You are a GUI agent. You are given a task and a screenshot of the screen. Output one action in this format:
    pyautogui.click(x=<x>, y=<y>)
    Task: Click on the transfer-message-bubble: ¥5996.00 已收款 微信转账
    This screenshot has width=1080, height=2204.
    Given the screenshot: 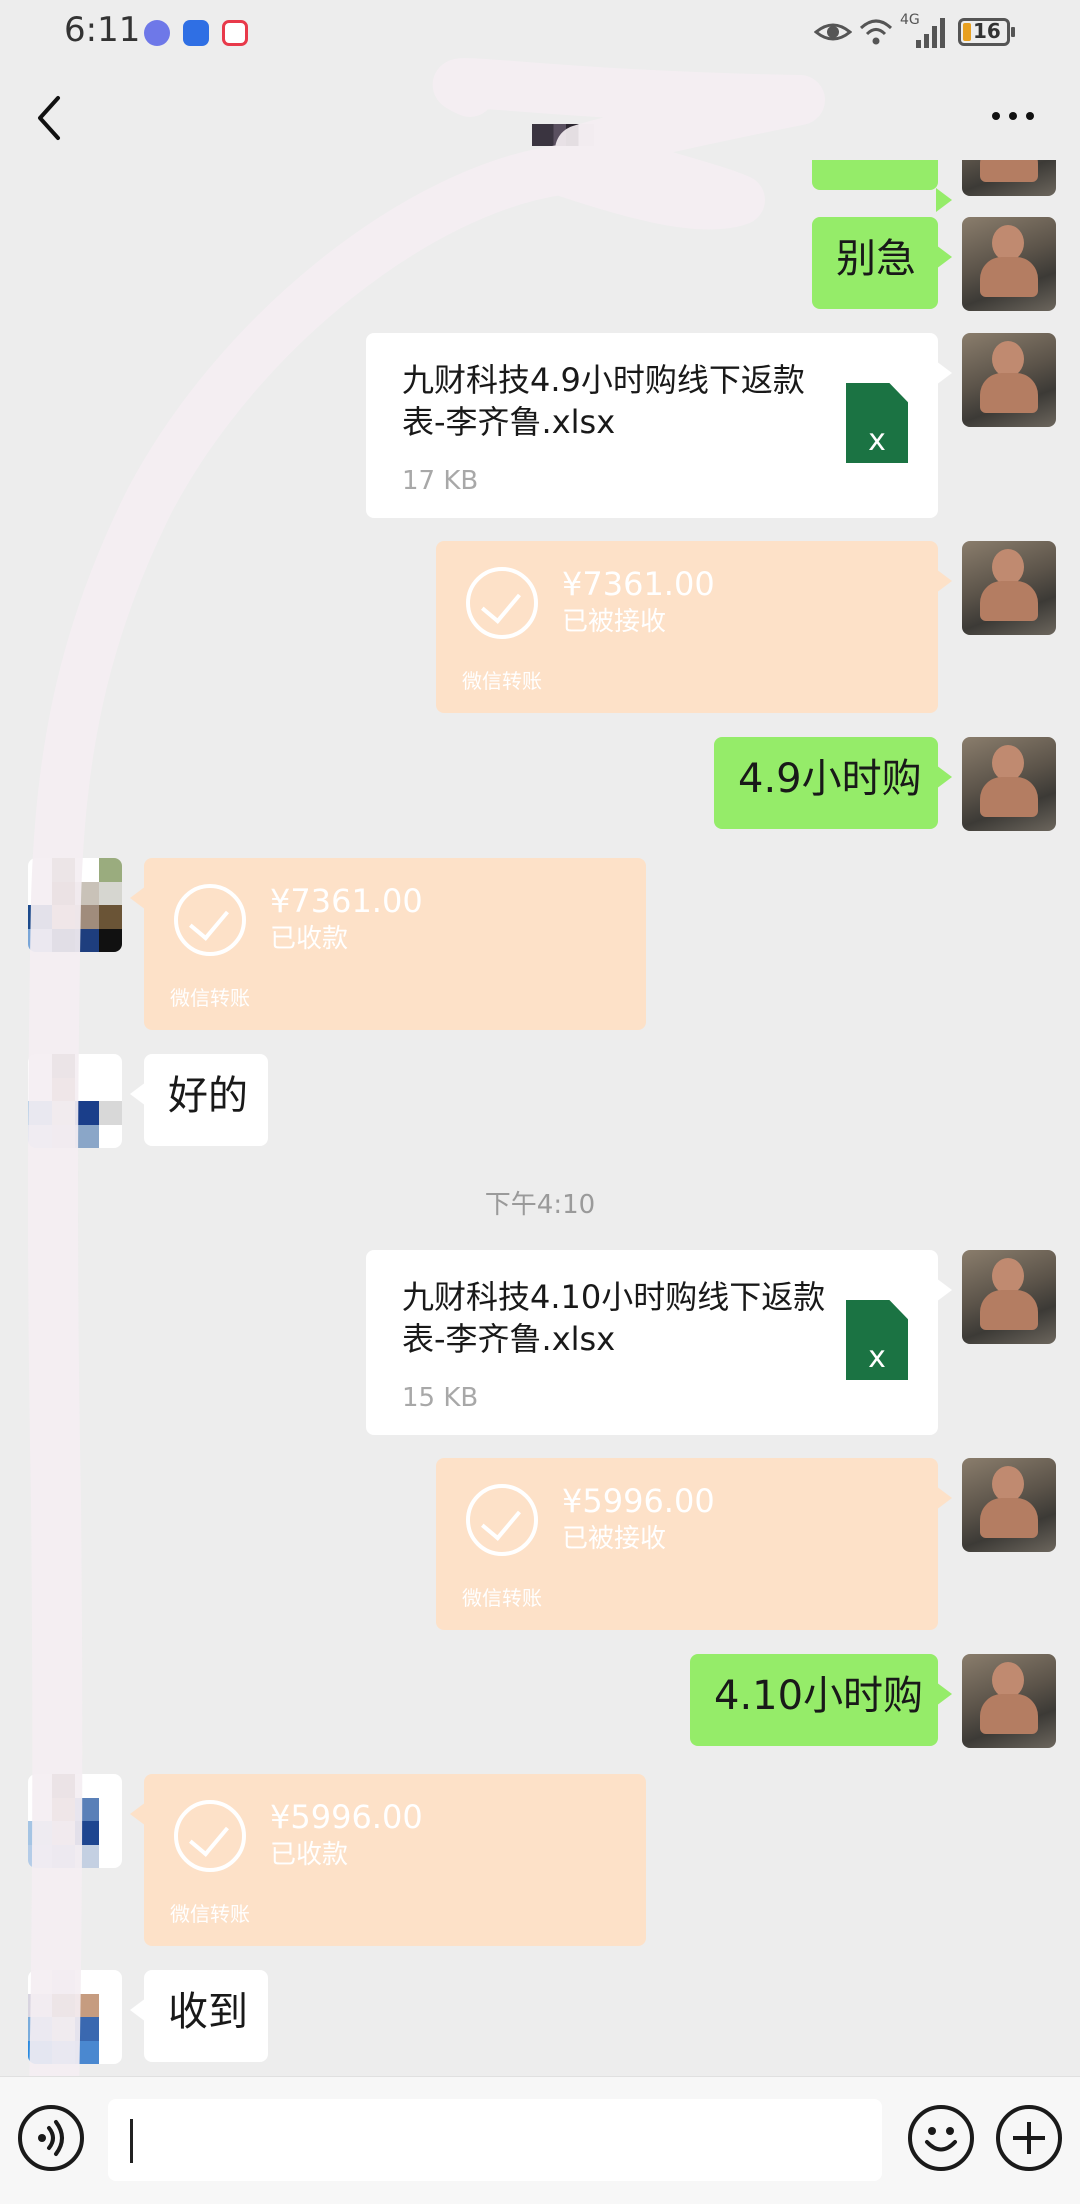 What is the action you would take?
    pyautogui.click(x=388, y=1860)
    